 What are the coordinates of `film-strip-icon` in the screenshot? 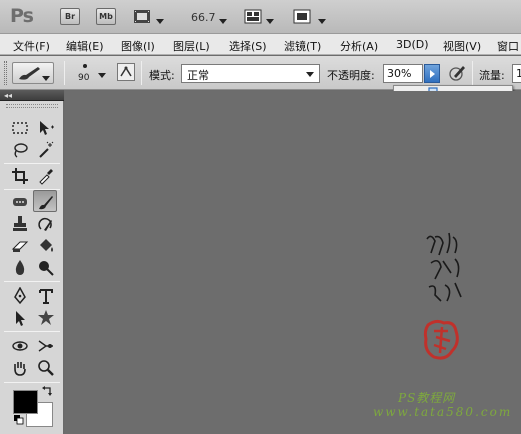 It's located at (142, 16).